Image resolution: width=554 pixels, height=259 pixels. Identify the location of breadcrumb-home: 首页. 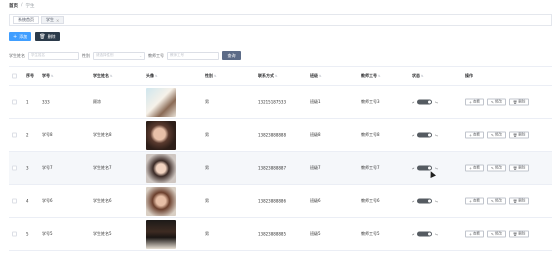
(13, 6).